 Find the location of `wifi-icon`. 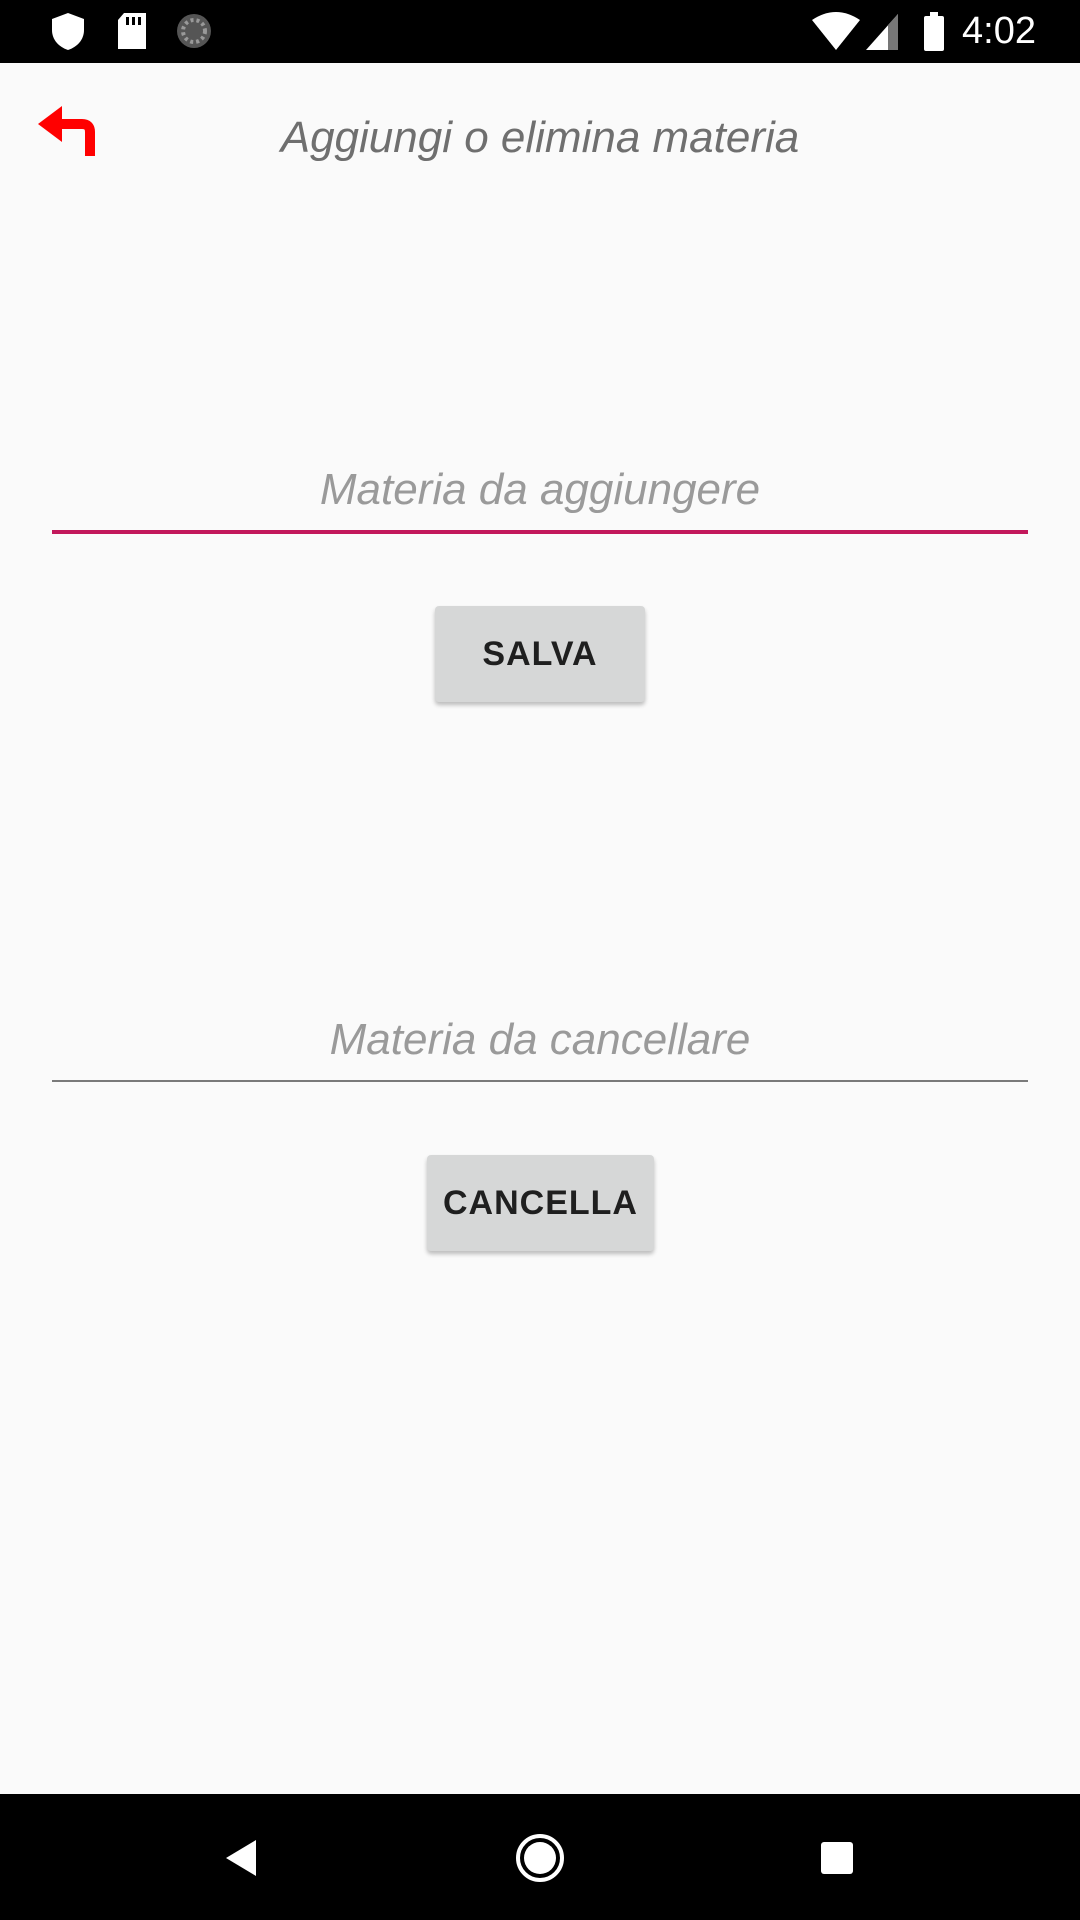

wifi-icon is located at coordinates (836, 31).